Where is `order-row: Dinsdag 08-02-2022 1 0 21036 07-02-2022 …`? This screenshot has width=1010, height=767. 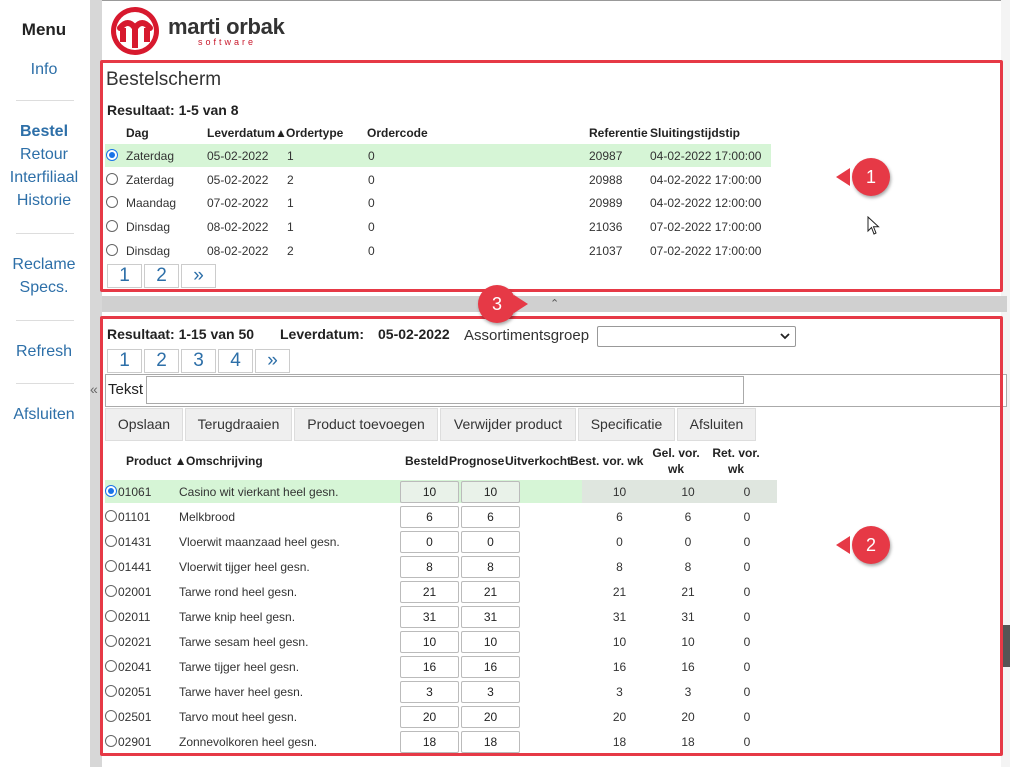
order-row: Dinsdag 08-02-2022 1 0 21036 07-02-2022 … is located at coordinates (438, 226).